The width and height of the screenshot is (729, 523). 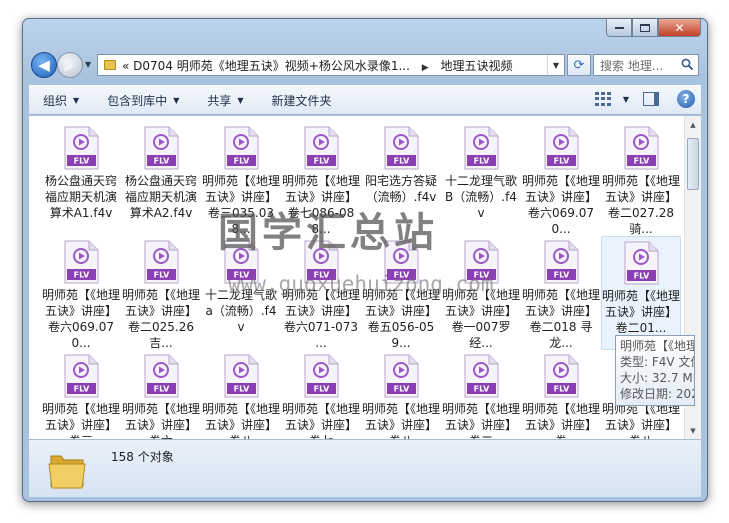 I want to click on help-icon: ?, so click(x=686, y=99).